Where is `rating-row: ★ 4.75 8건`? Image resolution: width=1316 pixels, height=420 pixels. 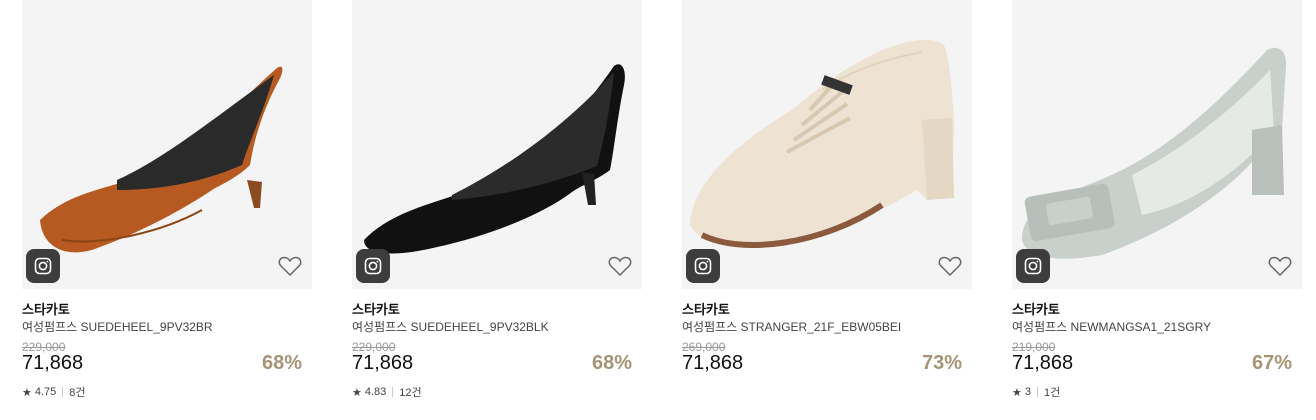 rating-row: ★ 4.75 8건 is located at coordinates (54, 392).